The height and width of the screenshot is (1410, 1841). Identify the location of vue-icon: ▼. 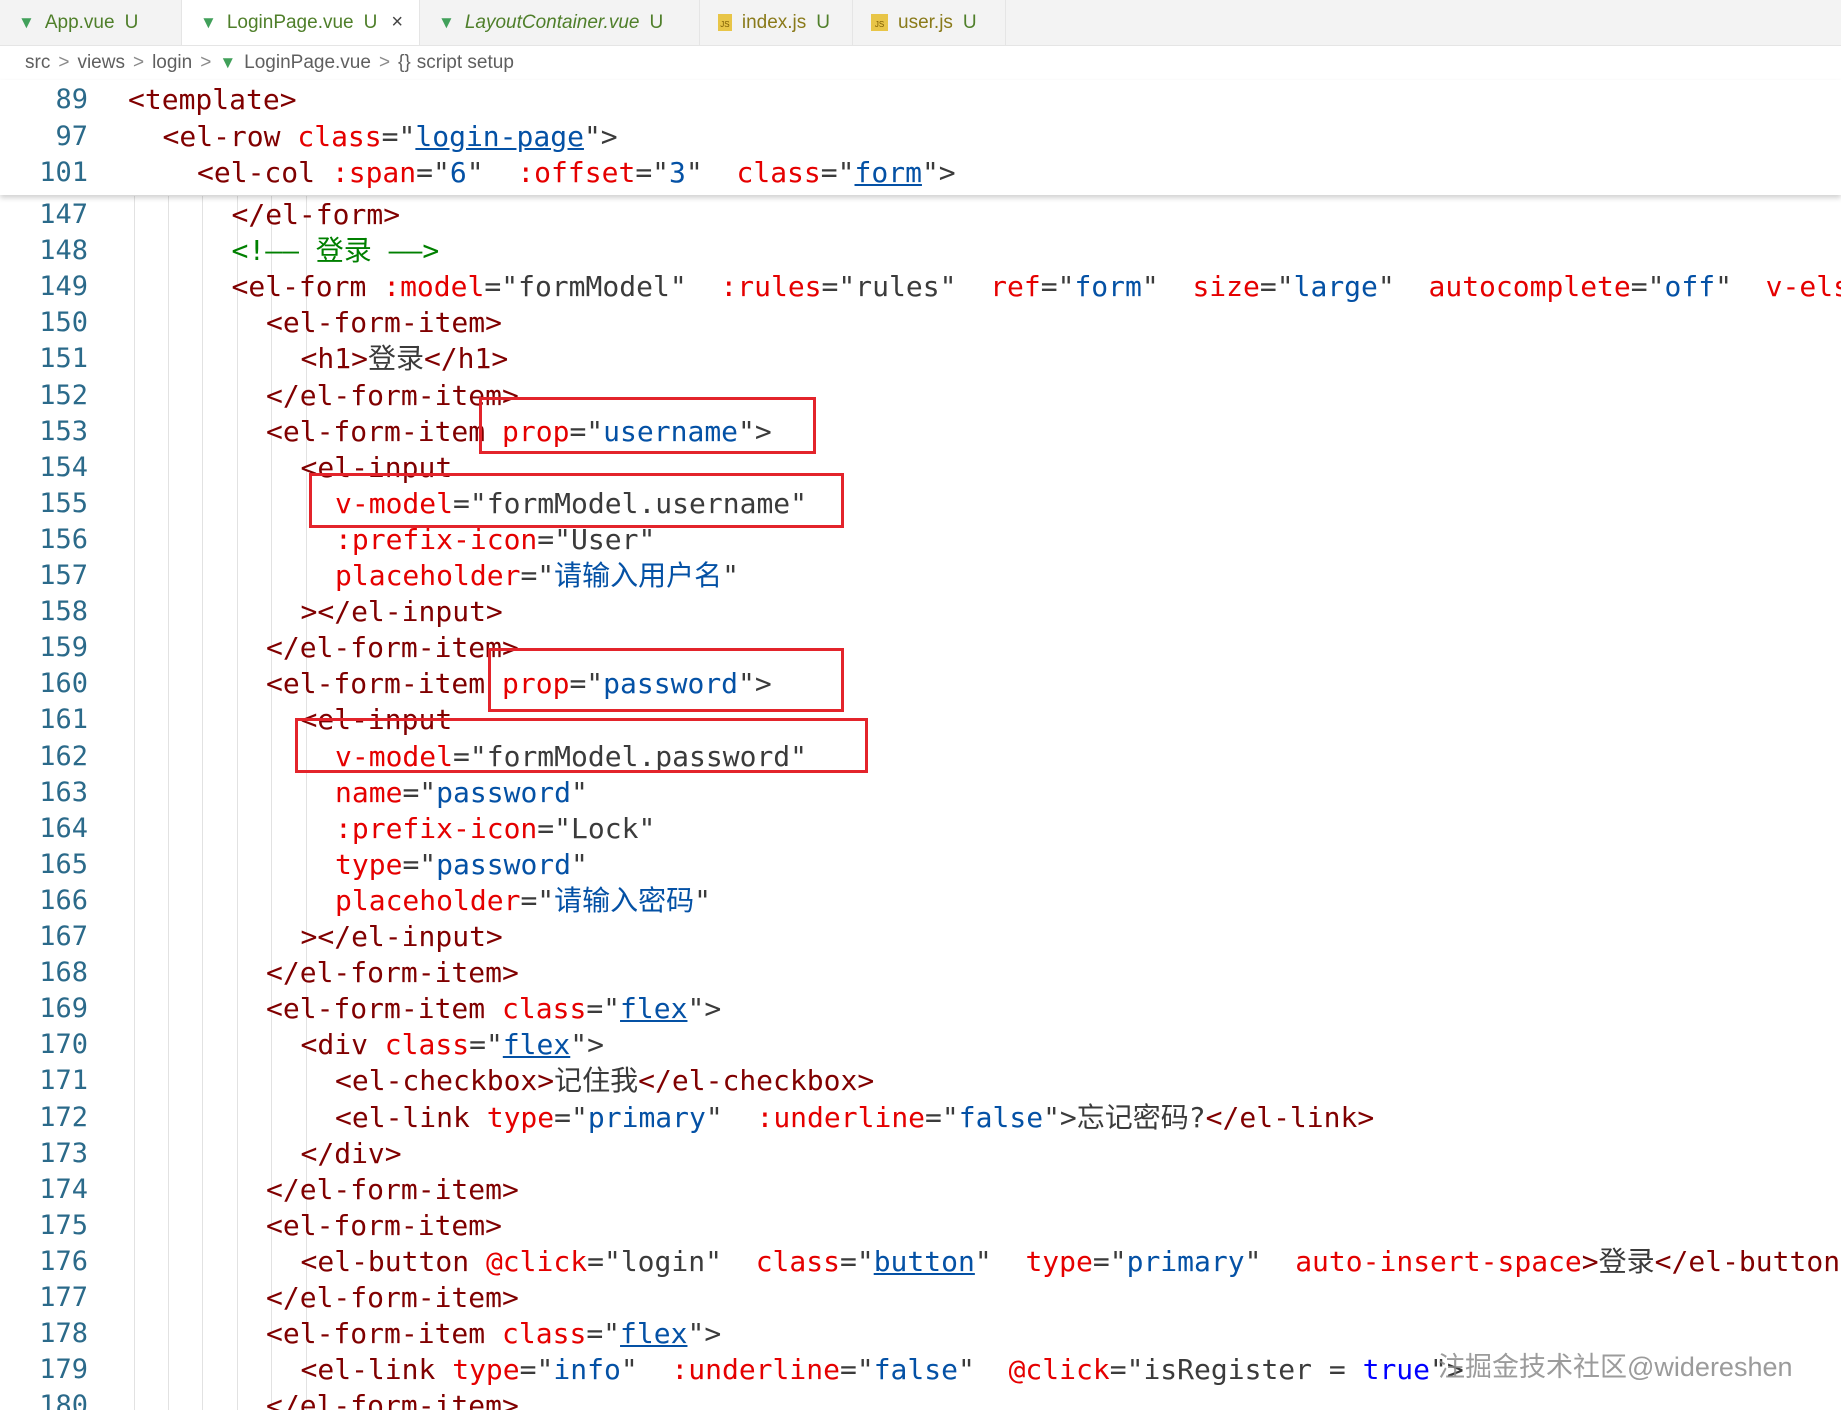
(208, 22).